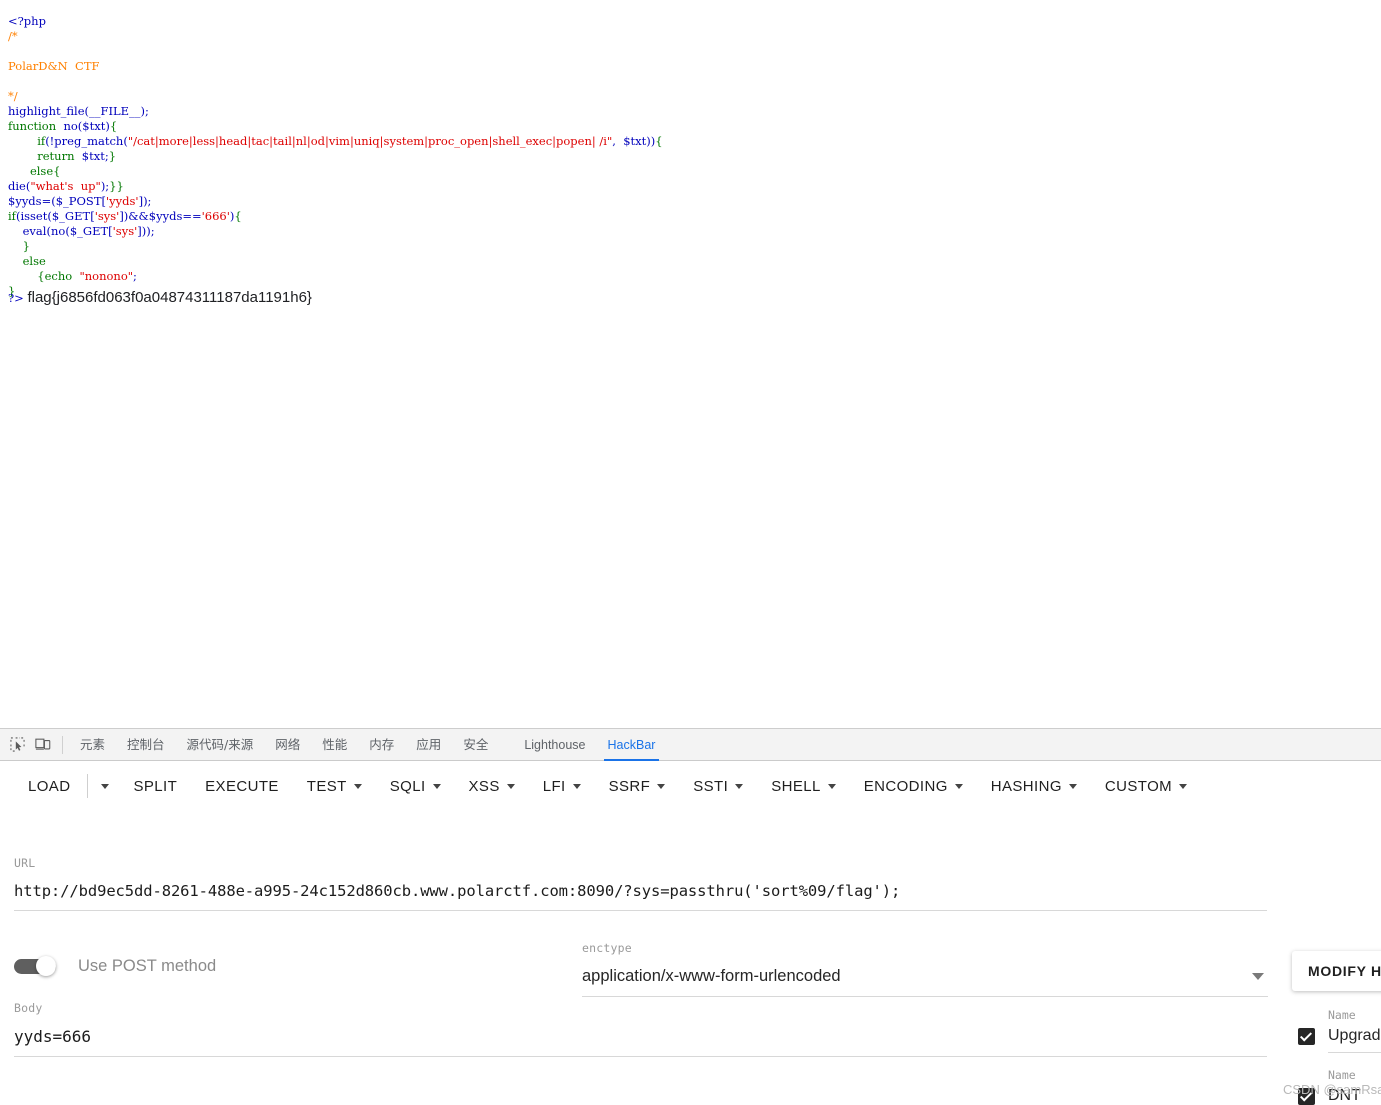 The image size is (1381, 1105). Describe the element at coordinates (562, 786) in the screenshot. I see `hackbar-menu-lfi: LFI` at that location.